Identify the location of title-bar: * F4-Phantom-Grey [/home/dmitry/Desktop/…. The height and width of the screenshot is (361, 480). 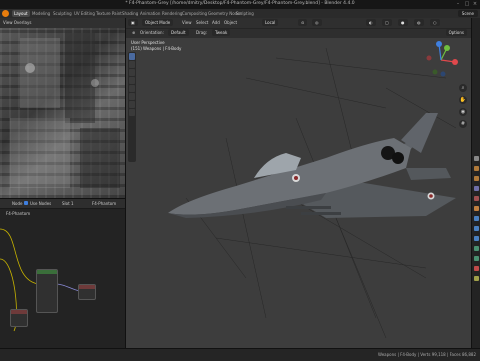
(240, 4).